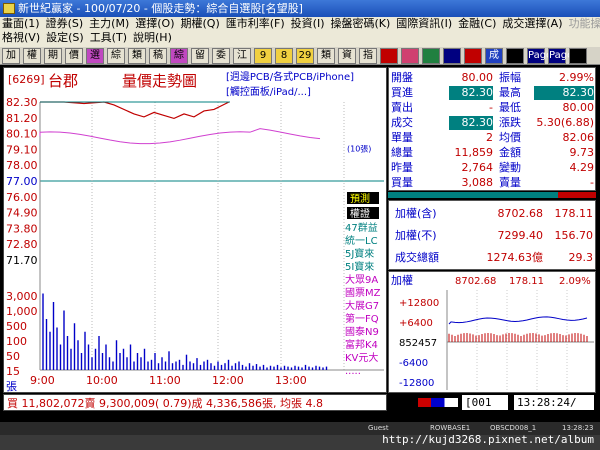 The image size is (600, 450). What do you see at coordinates (13, 371) in the screenshot?
I see `volume-tick: 15` at bounding box center [13, 371].